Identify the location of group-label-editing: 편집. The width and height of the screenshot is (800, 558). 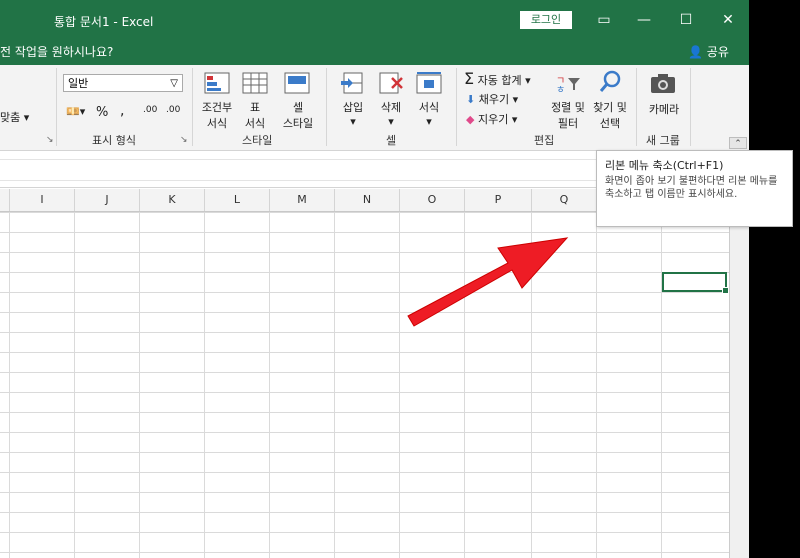
(544, 140).